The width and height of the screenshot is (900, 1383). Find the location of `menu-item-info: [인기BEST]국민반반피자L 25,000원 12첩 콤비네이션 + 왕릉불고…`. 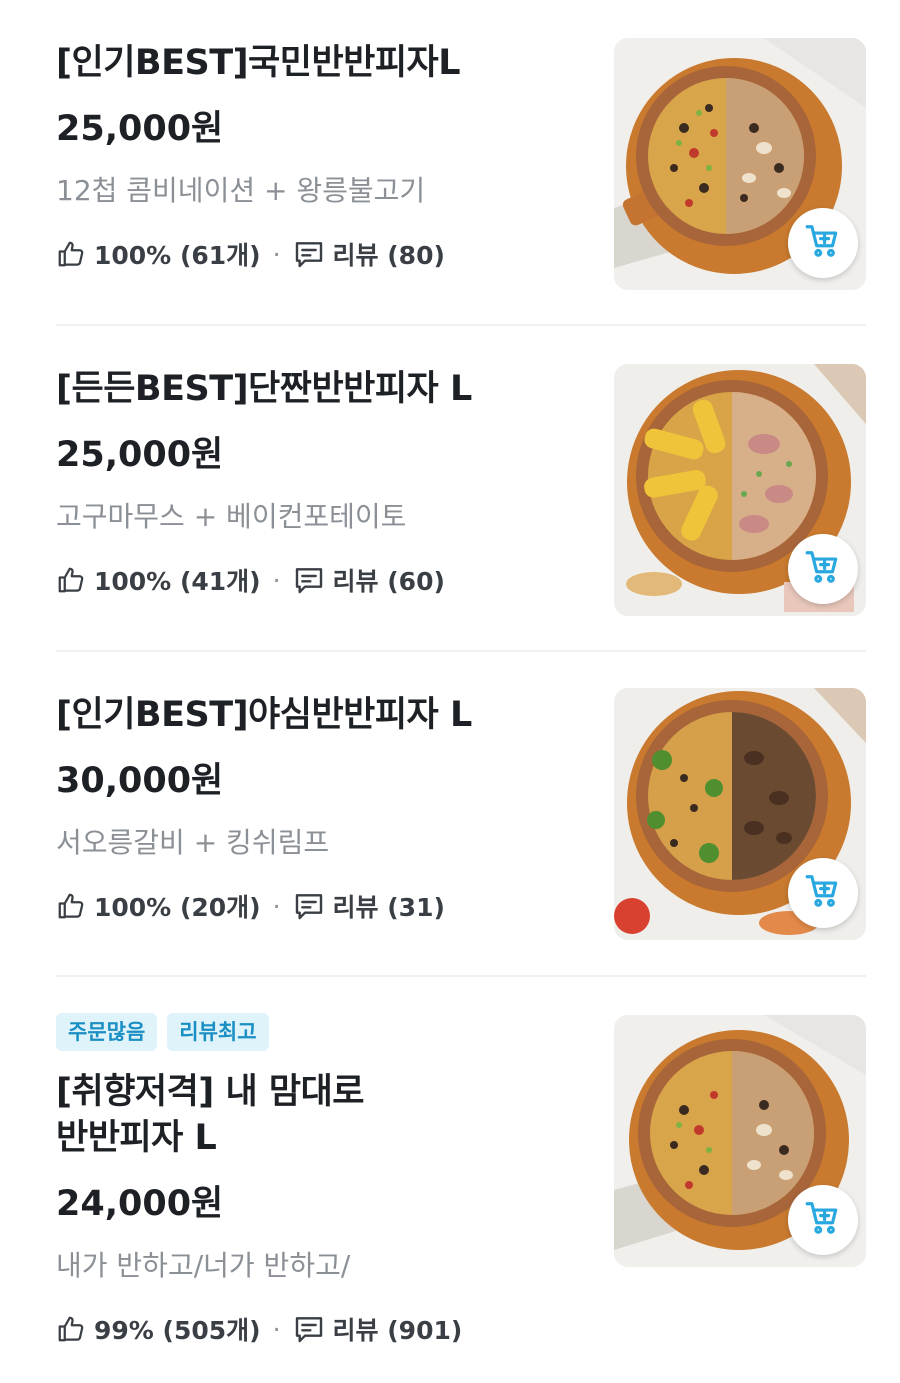

menu-item-info: [인기BEST]국민반반피자L 25,000원 12첩 콤비네이션 + 왕릉불고… is located at coordinates (316, 157).